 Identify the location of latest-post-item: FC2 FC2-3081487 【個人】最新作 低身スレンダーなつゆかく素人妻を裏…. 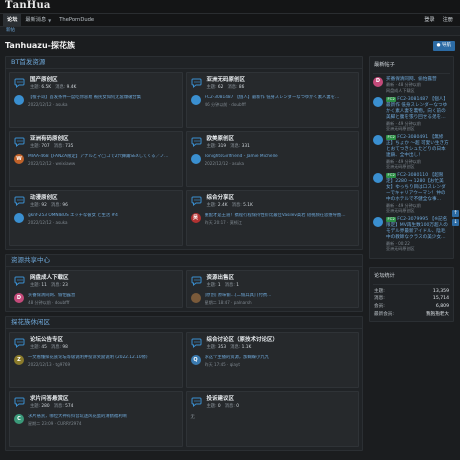
(411, 113).